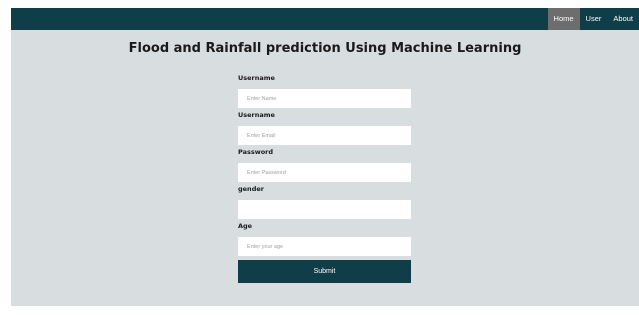  I want to click on email-input, so click(324, 135).